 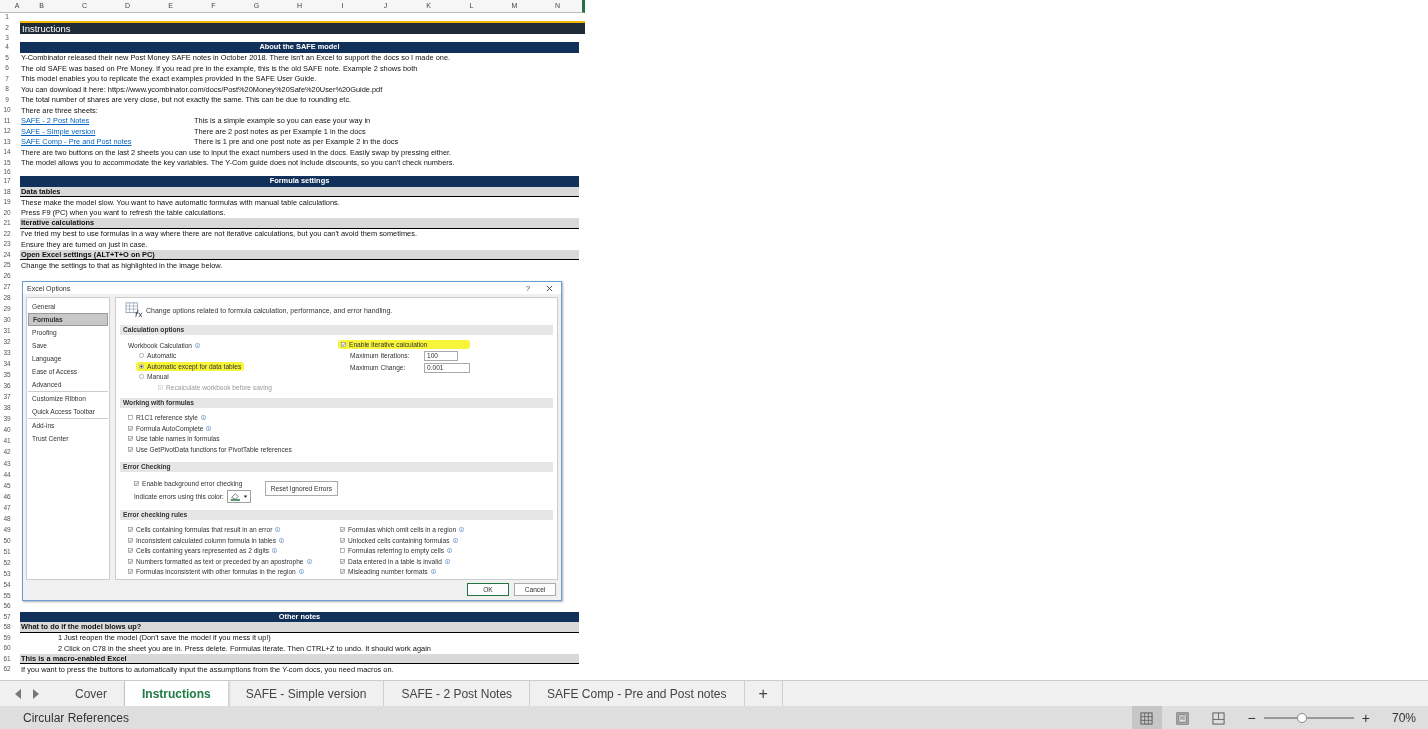 What do you see at coordinates (1219, 718) in the screenshot?
I see `page-break-icon` at bounding box center [1219, 718].